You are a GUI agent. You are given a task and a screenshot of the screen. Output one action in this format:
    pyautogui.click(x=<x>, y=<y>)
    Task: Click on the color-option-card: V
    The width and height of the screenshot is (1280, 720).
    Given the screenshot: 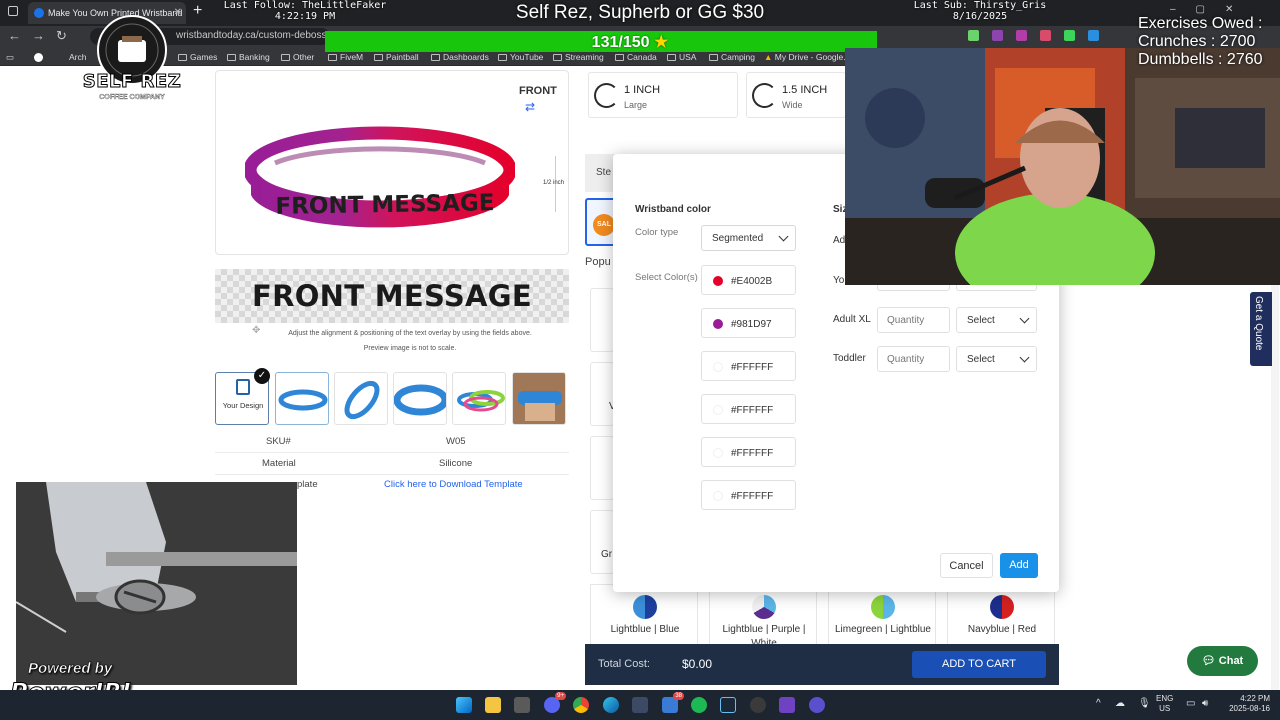 What is the action you would take?
    pyautogui.click(x=603, y=394)
    